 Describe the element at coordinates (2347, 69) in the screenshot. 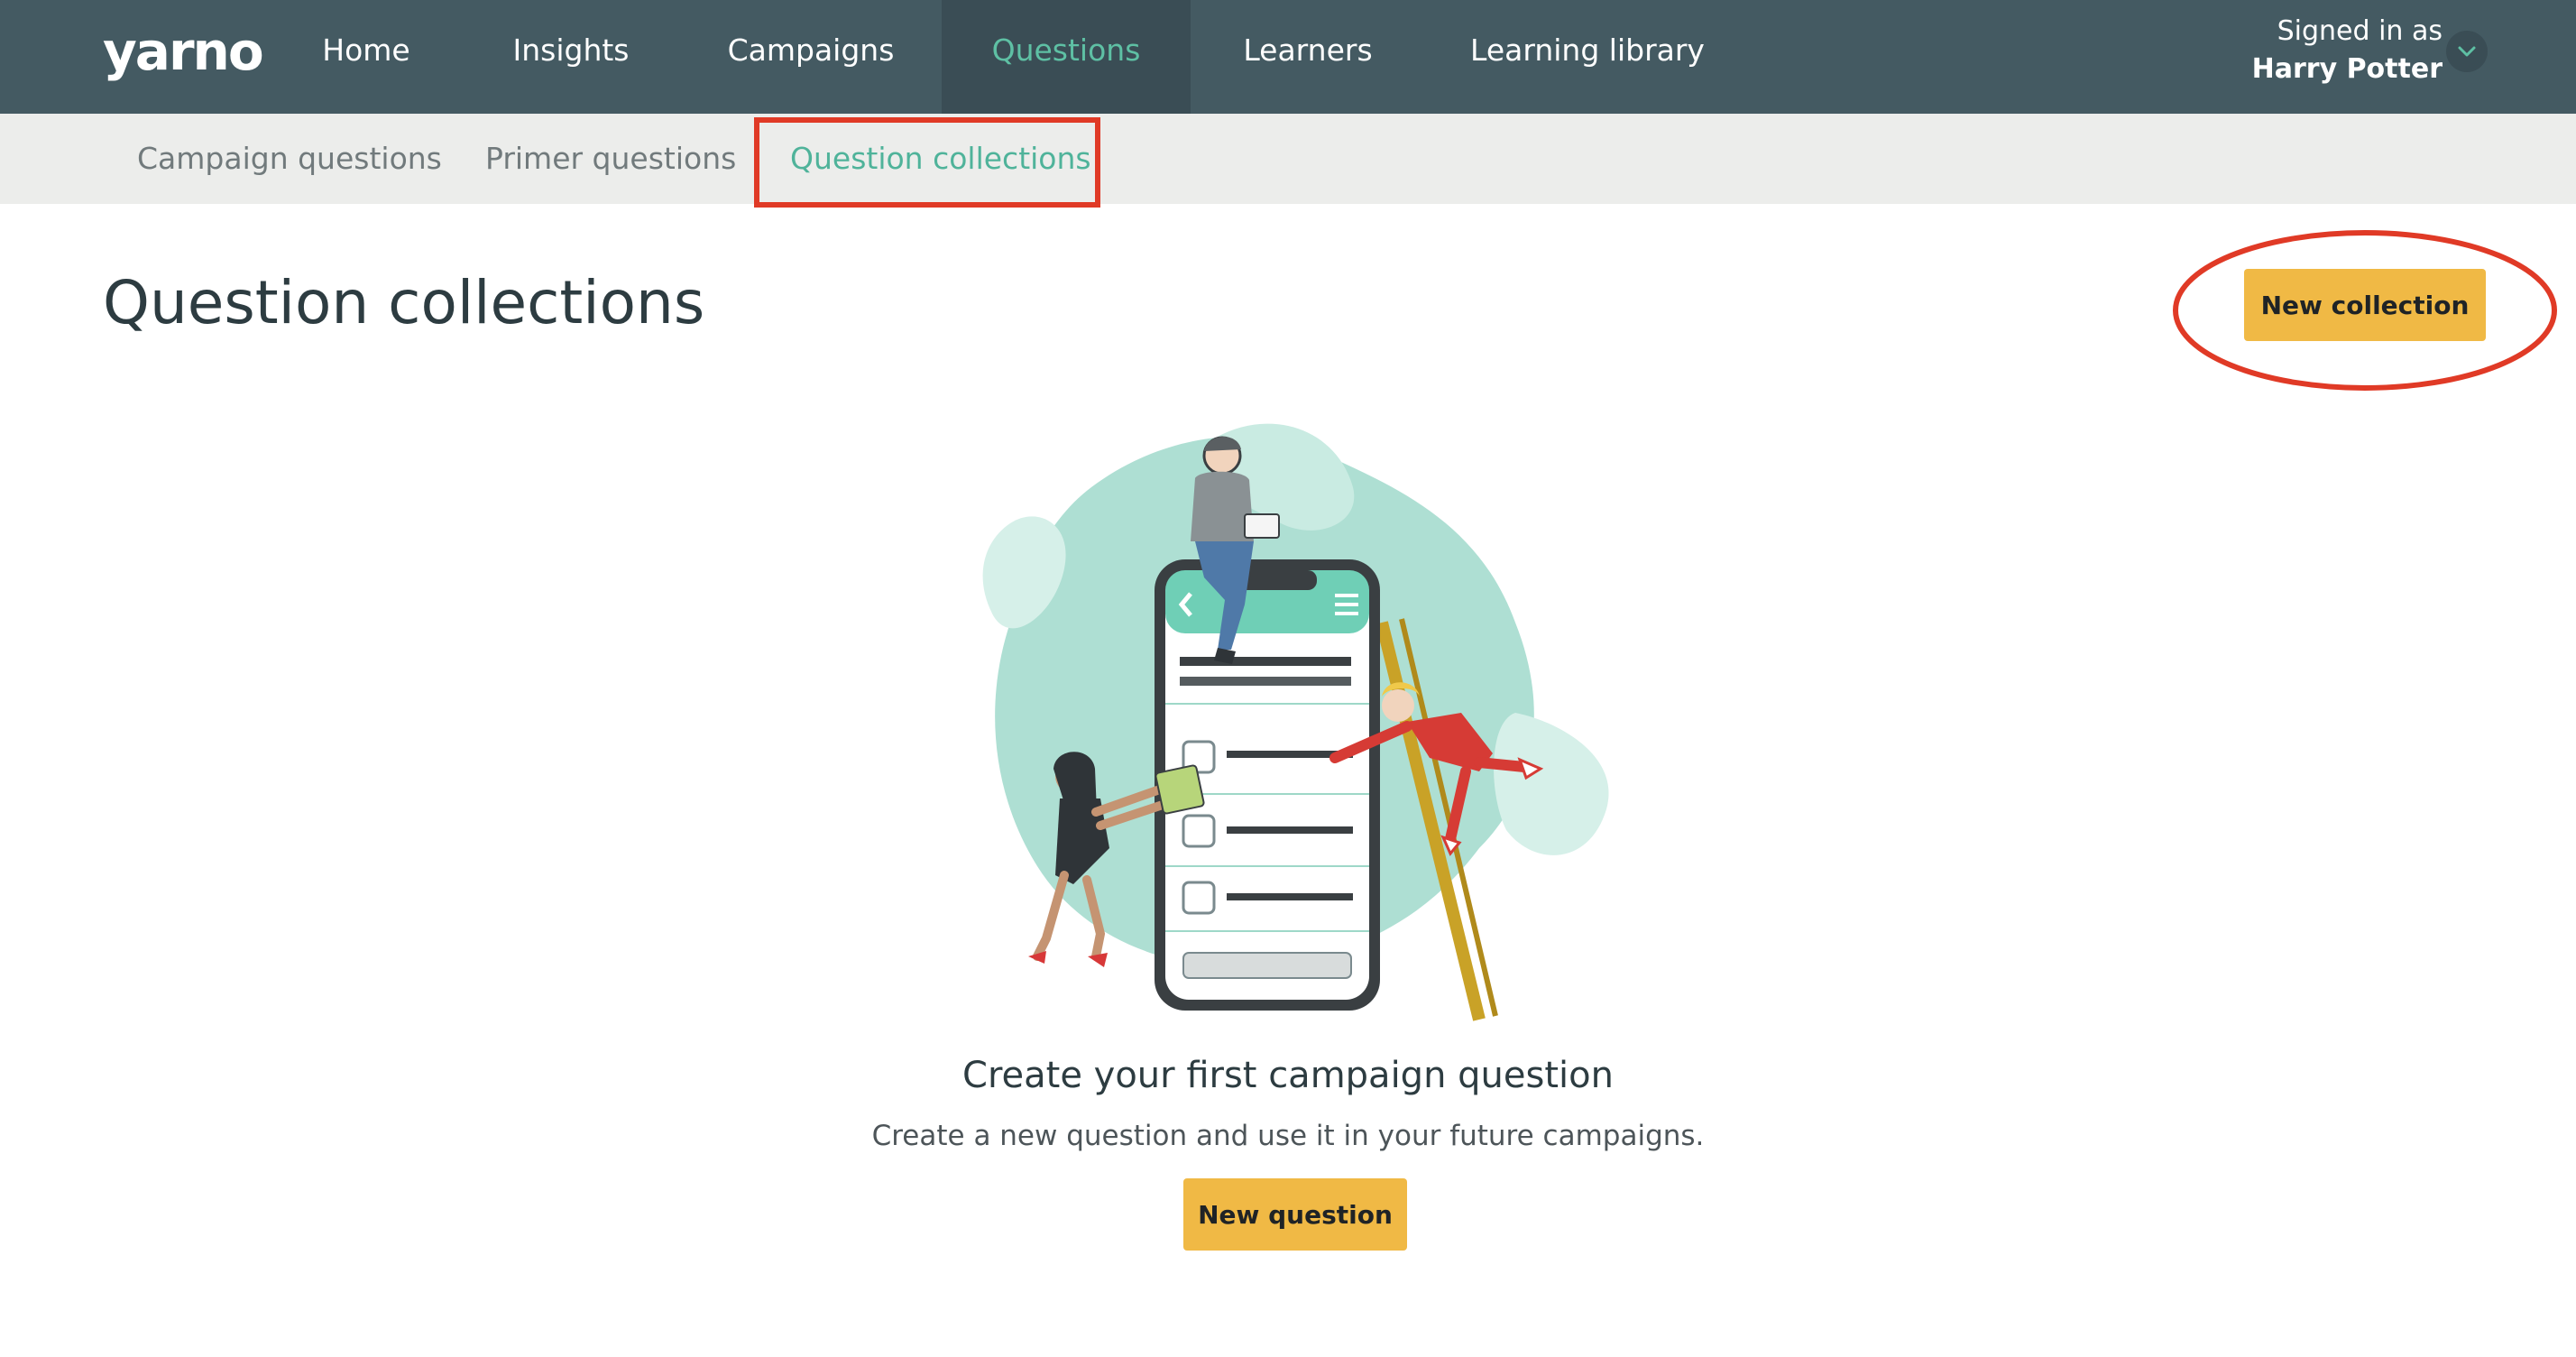

I see `user-name: Harry Potter` at that location.